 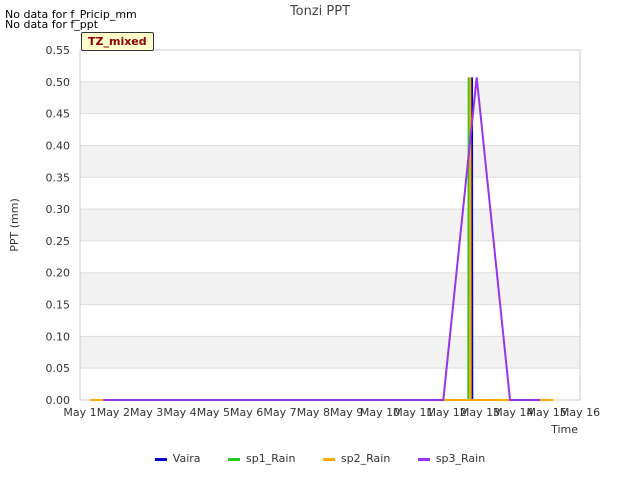 I want to click on legend-label-sp1-rain: sp1_Rain, so click(x=271, y=458).